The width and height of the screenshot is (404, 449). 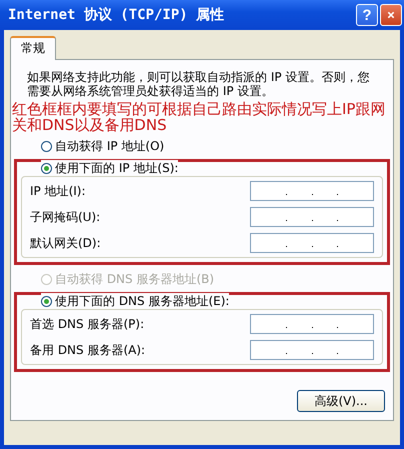 I want to click on field-label: 默认网关(D):, so click(x=65, y=243).